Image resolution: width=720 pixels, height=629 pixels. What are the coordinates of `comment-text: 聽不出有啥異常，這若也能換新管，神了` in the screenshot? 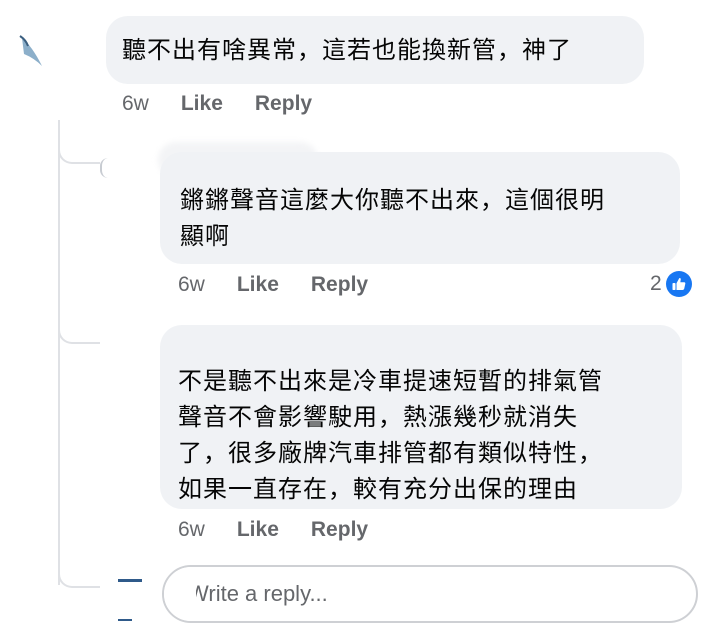 It's located at (347, 50).